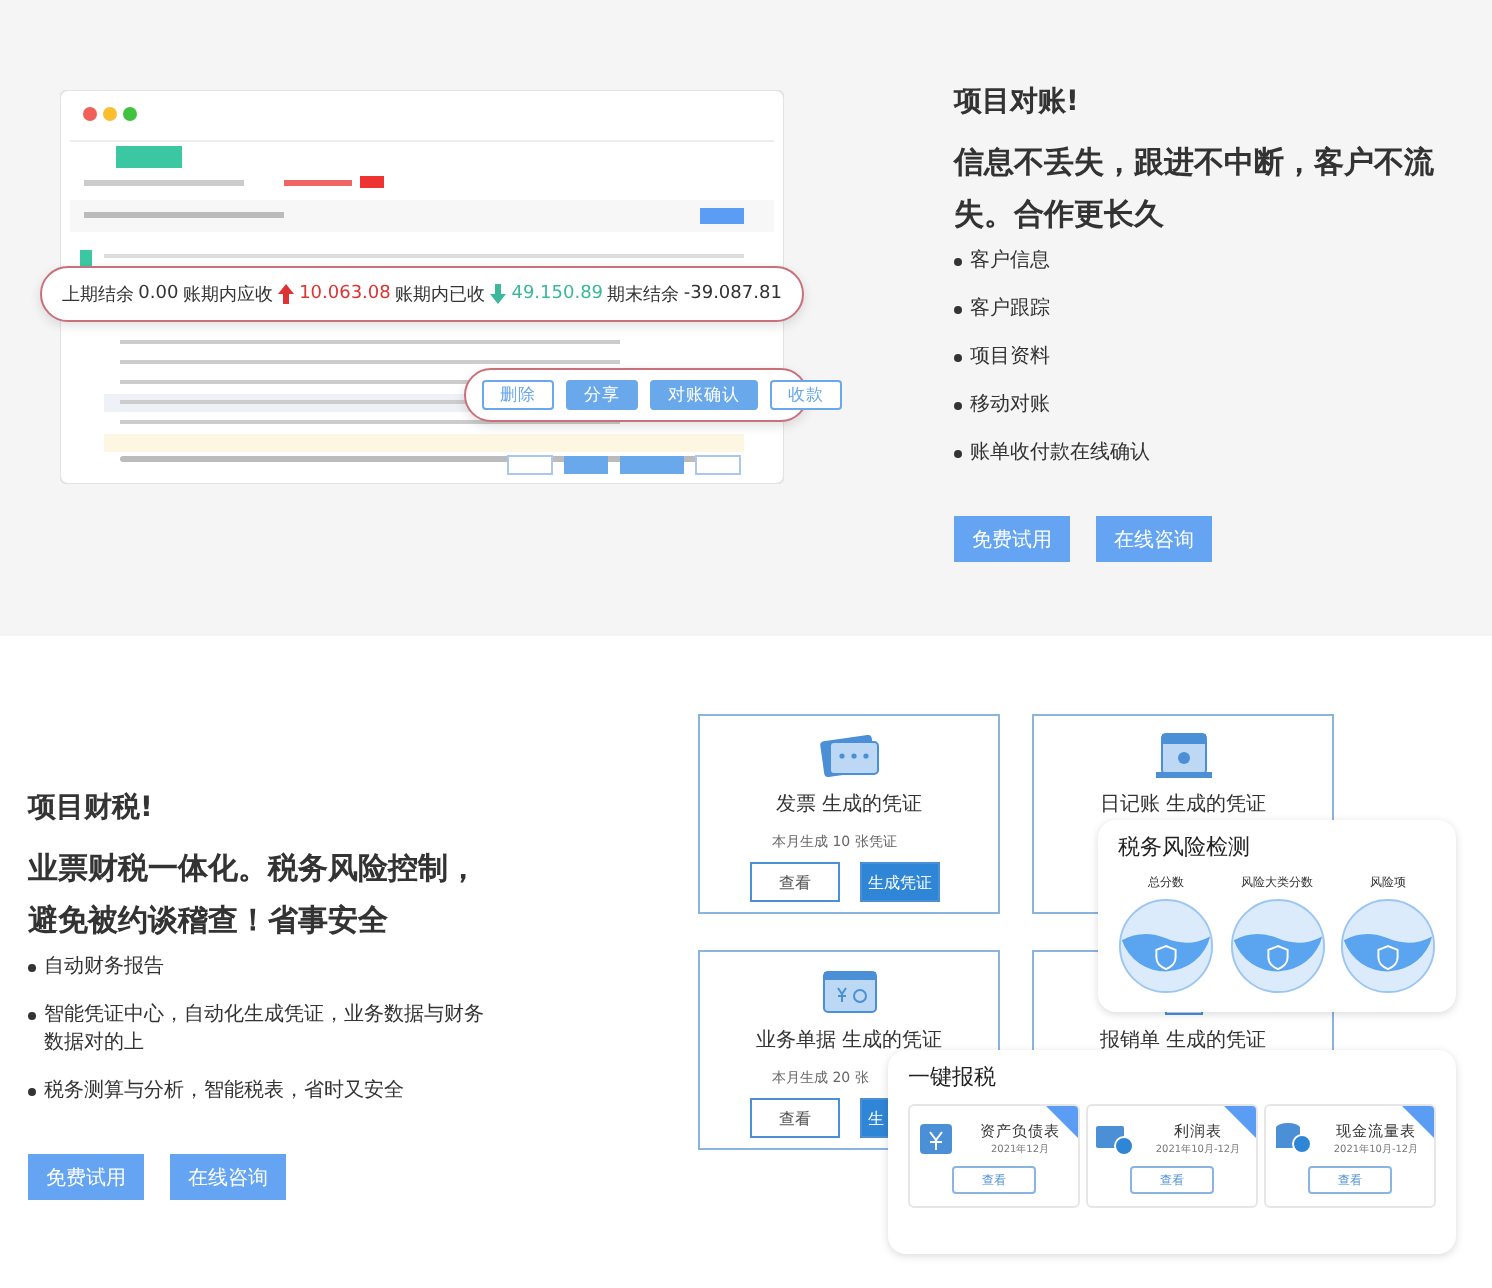  What do you see at coordinates (1185, 847) in the screenshot?
I see `panel-title: 税务风险检测` at bounding box center [1185, 847].